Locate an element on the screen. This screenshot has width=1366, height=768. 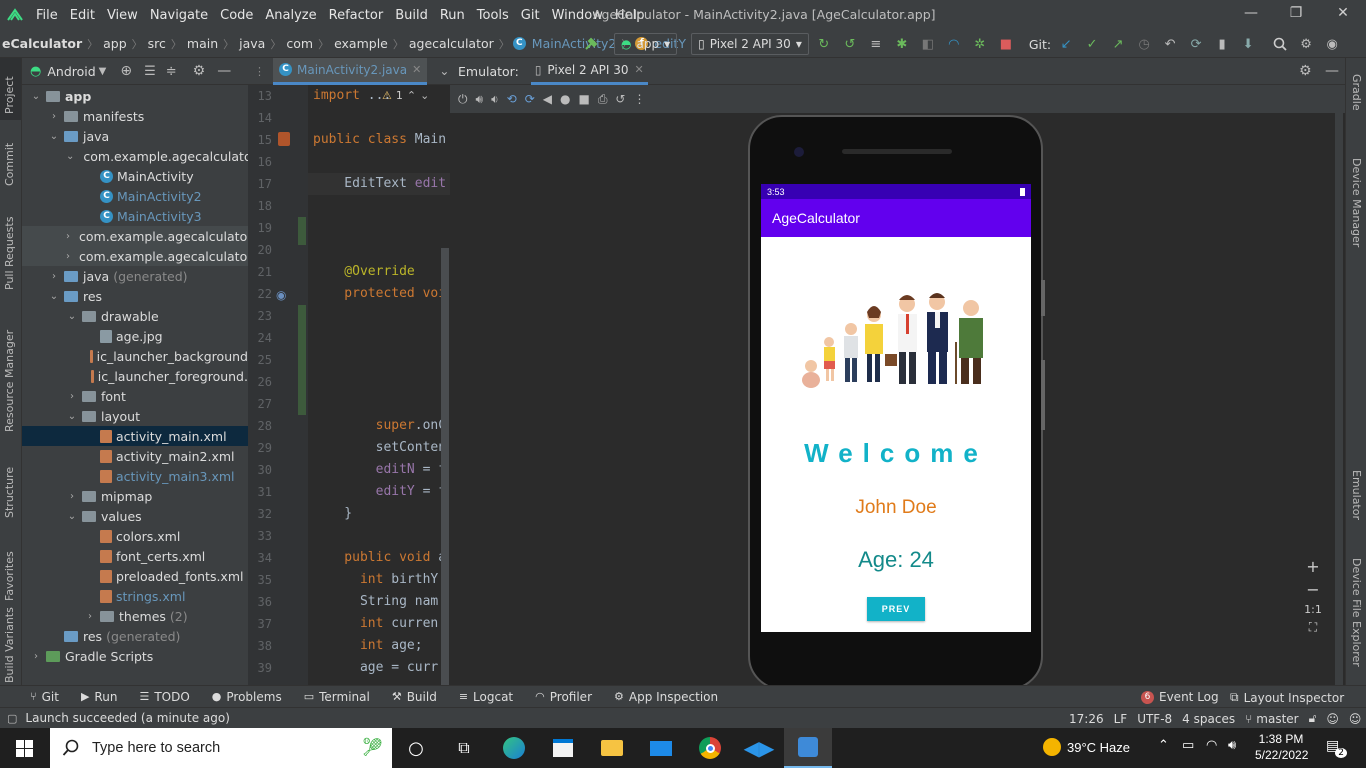
power-icon: ⏻ is located at coordinates (463, 99).